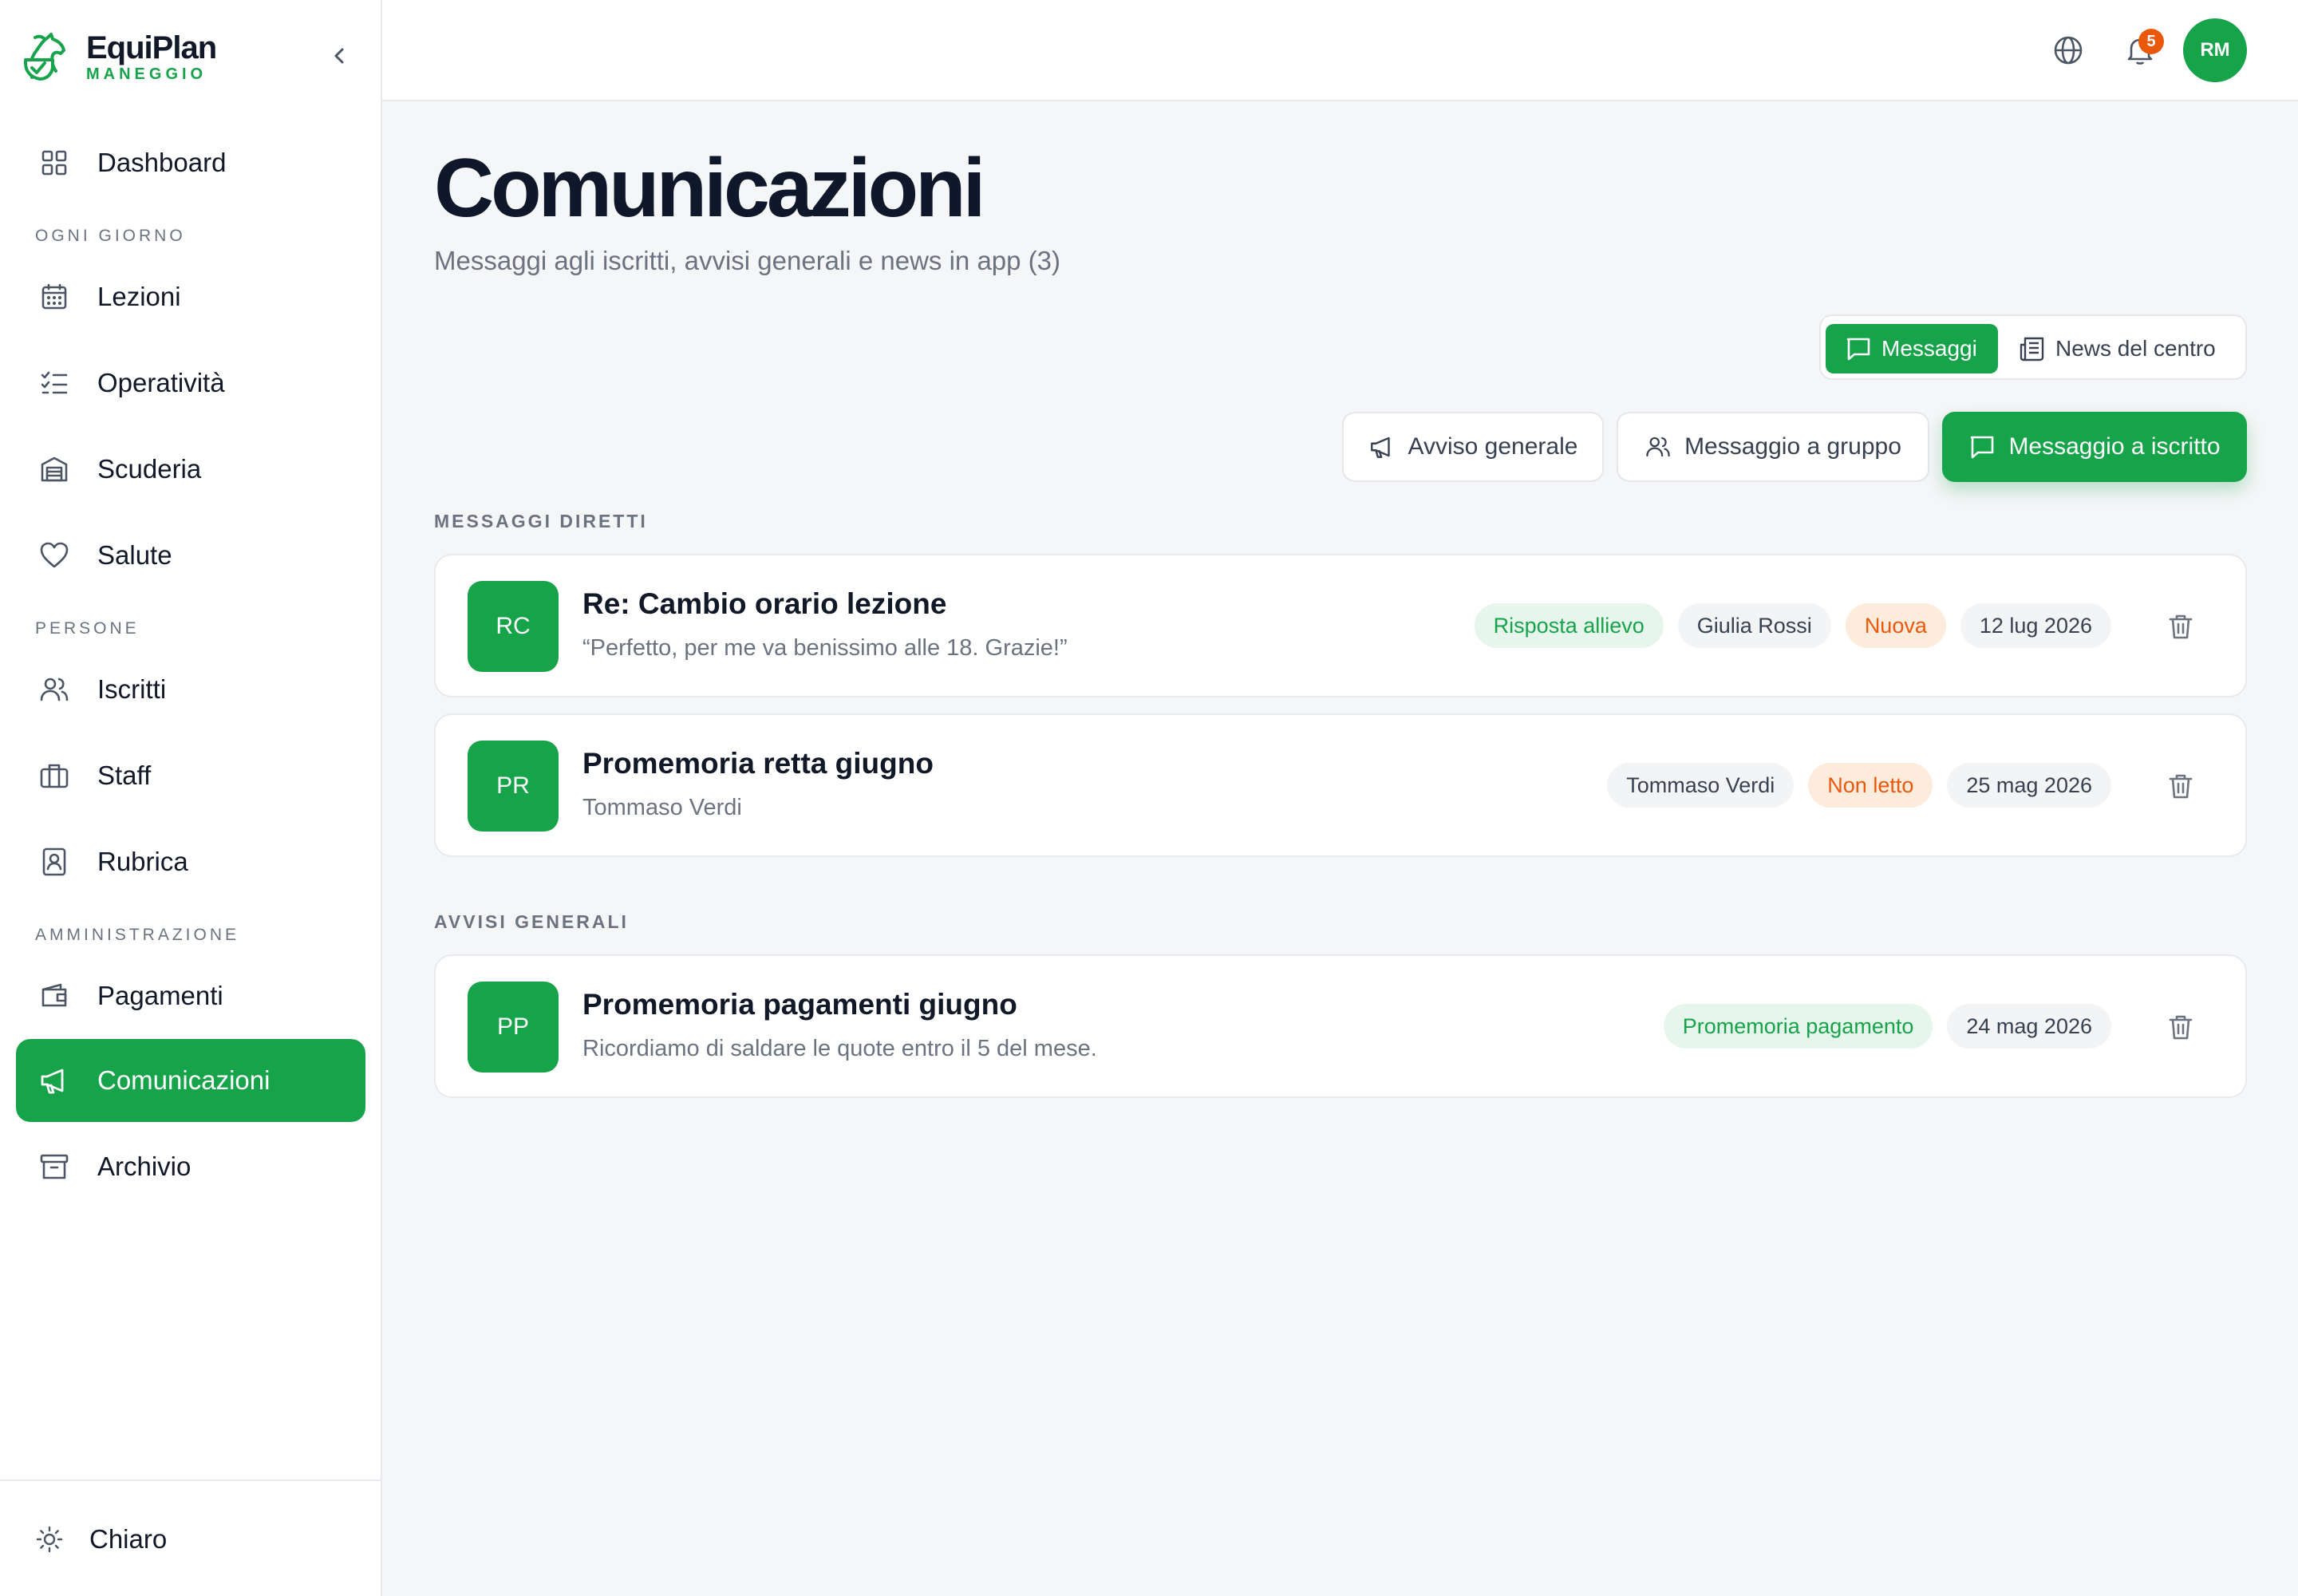 The image size is (2298, 1596). What do you see at coordinates (110, 236) in the screenshot?
I see `nav-section-daily: OGNI GIORNO` at bounding box center [110, 236].